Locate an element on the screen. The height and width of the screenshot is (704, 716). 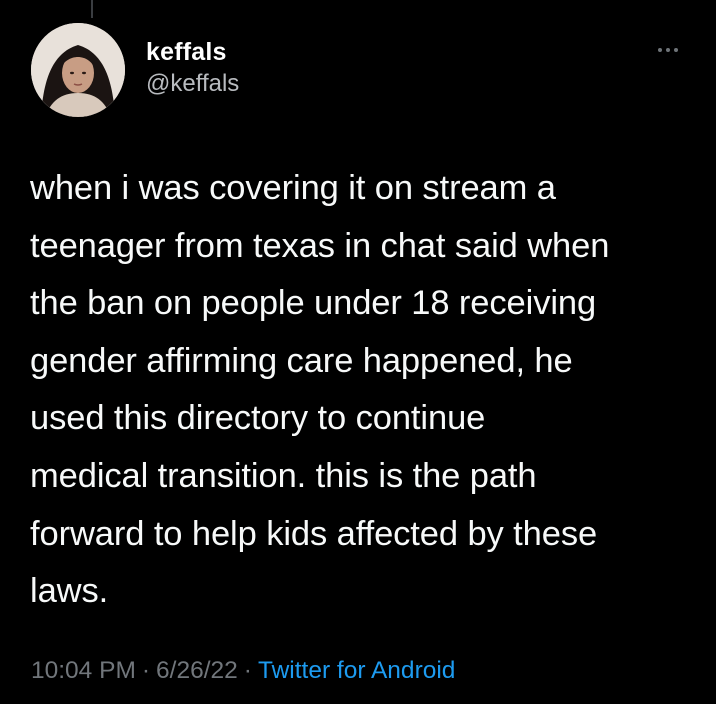
tweet-author: keffals @keffals is located at coordinates (192, 68).